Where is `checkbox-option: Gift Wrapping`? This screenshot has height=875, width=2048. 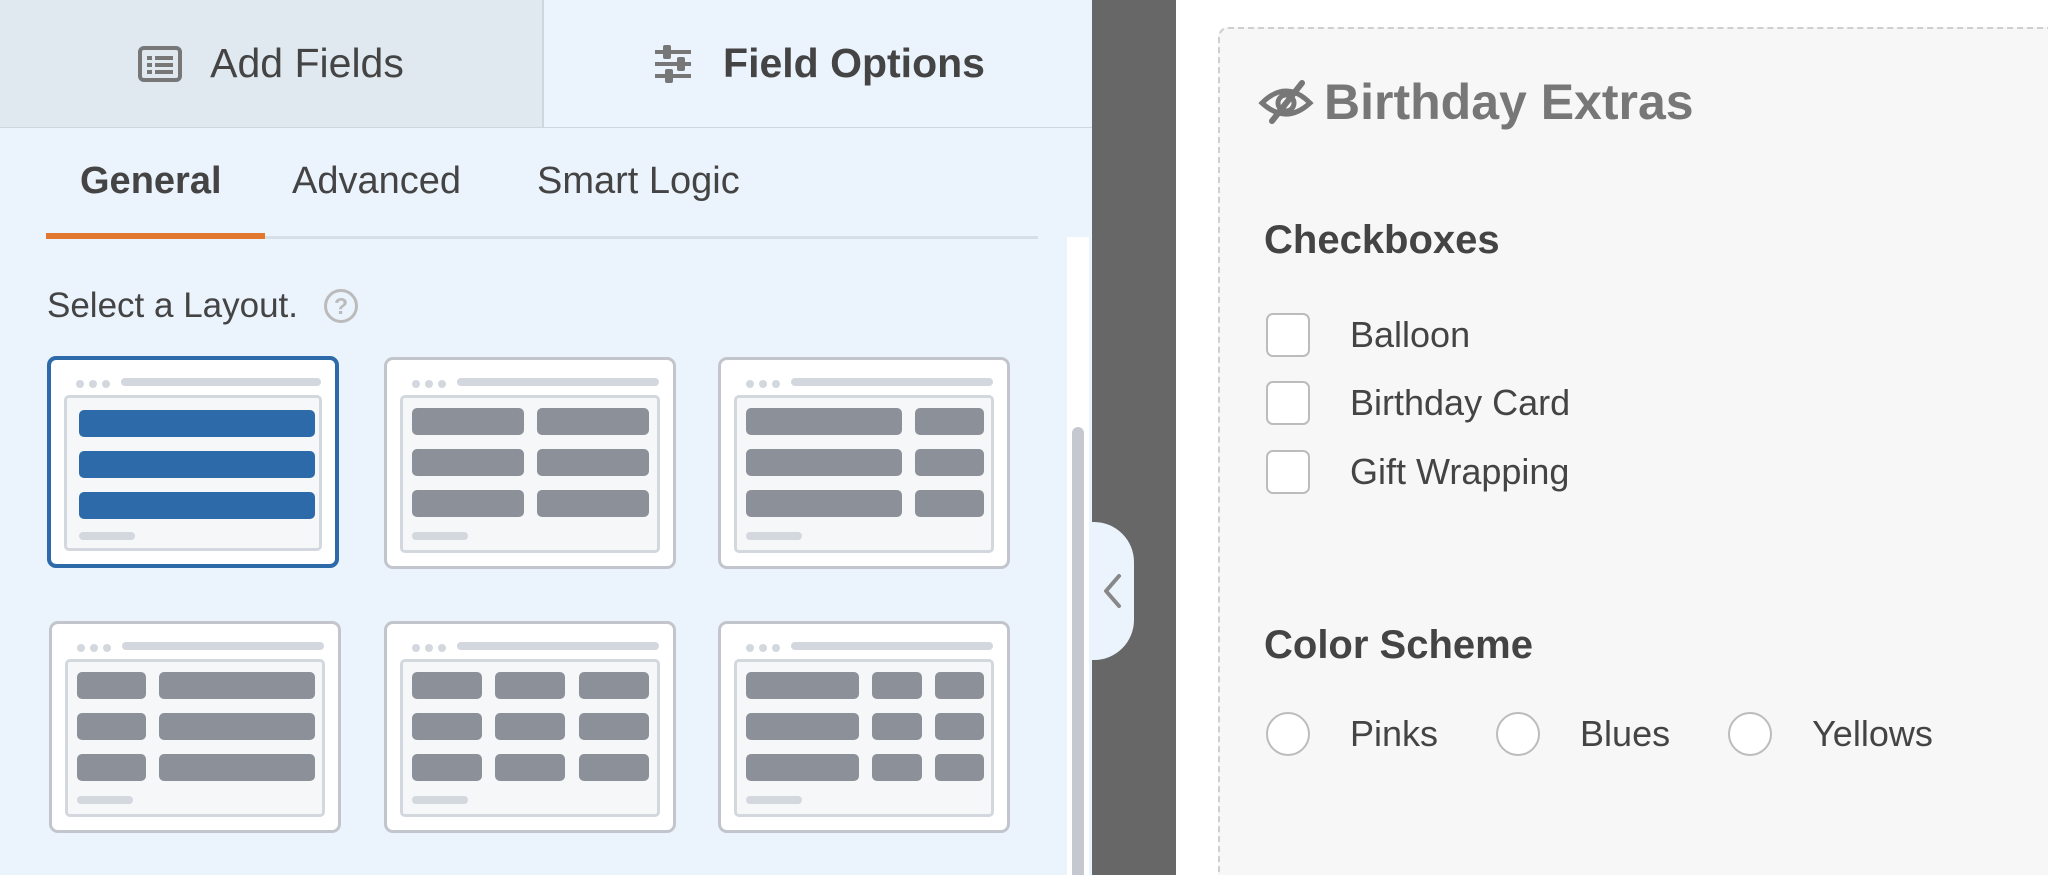
checkbox-option: Gift Wrapping is located at coordinates (1417, 472).